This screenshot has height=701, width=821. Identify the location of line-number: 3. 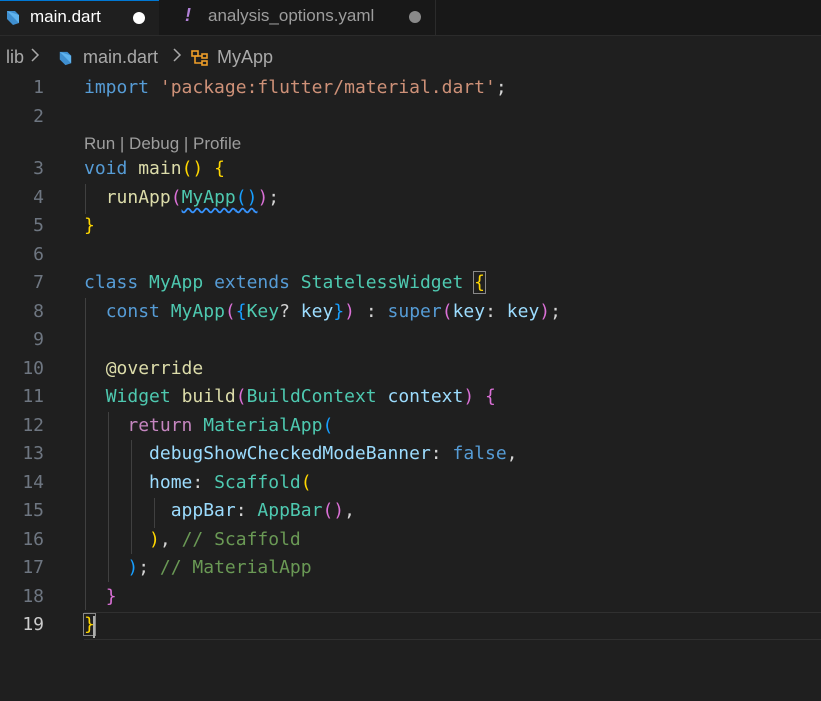
(38, 168).